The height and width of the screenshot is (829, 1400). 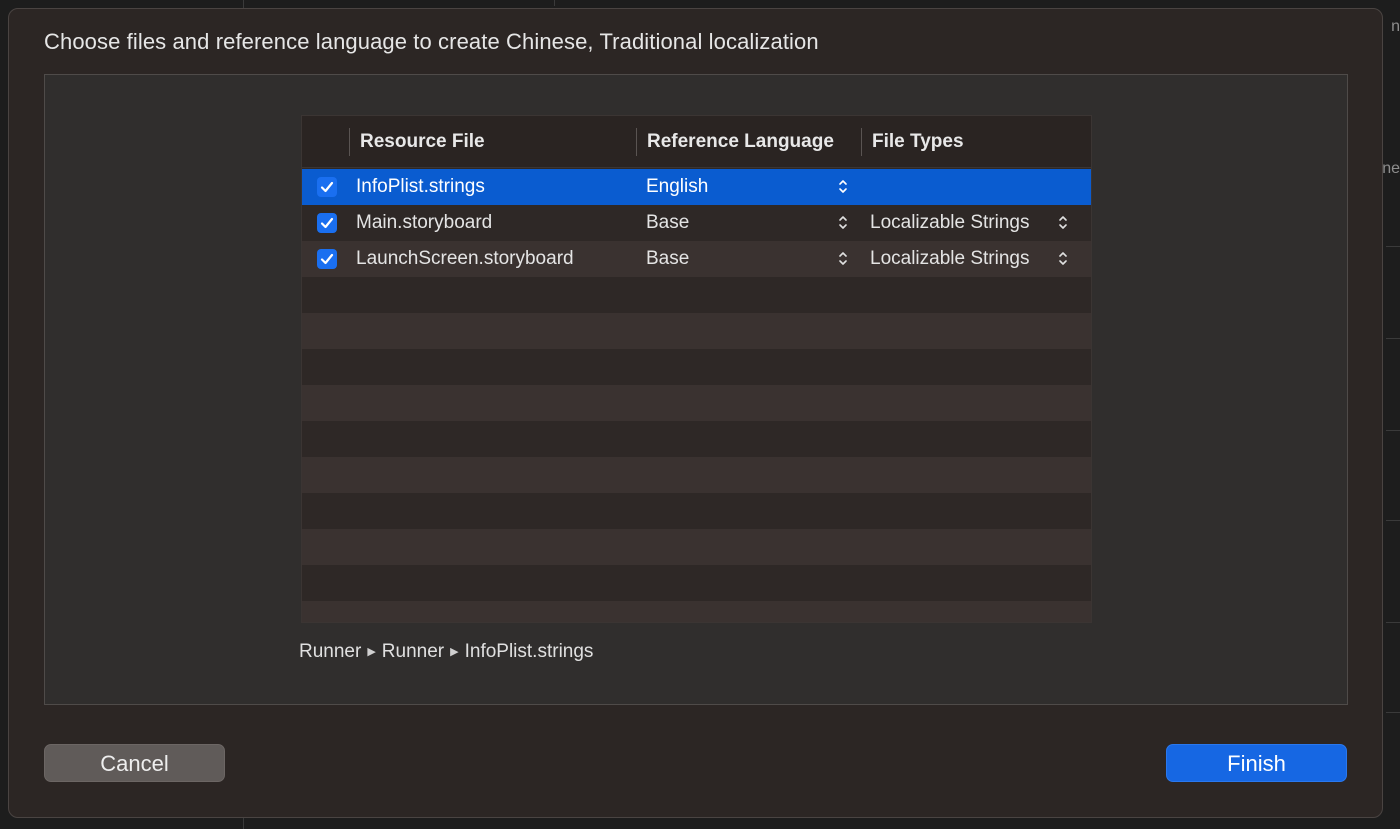 What do you see at coordinates (134, 763) in the screenshot?
I see `cancel-button: Cancel` at bounding box center [134, 763].